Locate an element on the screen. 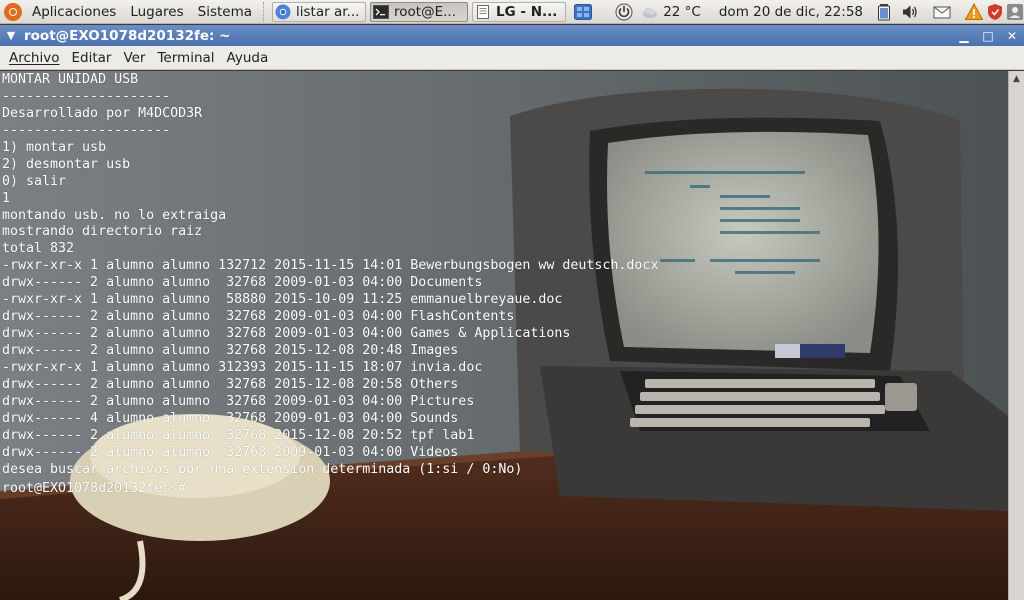 Image resolution: width=1024 pixels, height=600 pixels. terminal-line: total 832 is located at coordinates (38, 249).